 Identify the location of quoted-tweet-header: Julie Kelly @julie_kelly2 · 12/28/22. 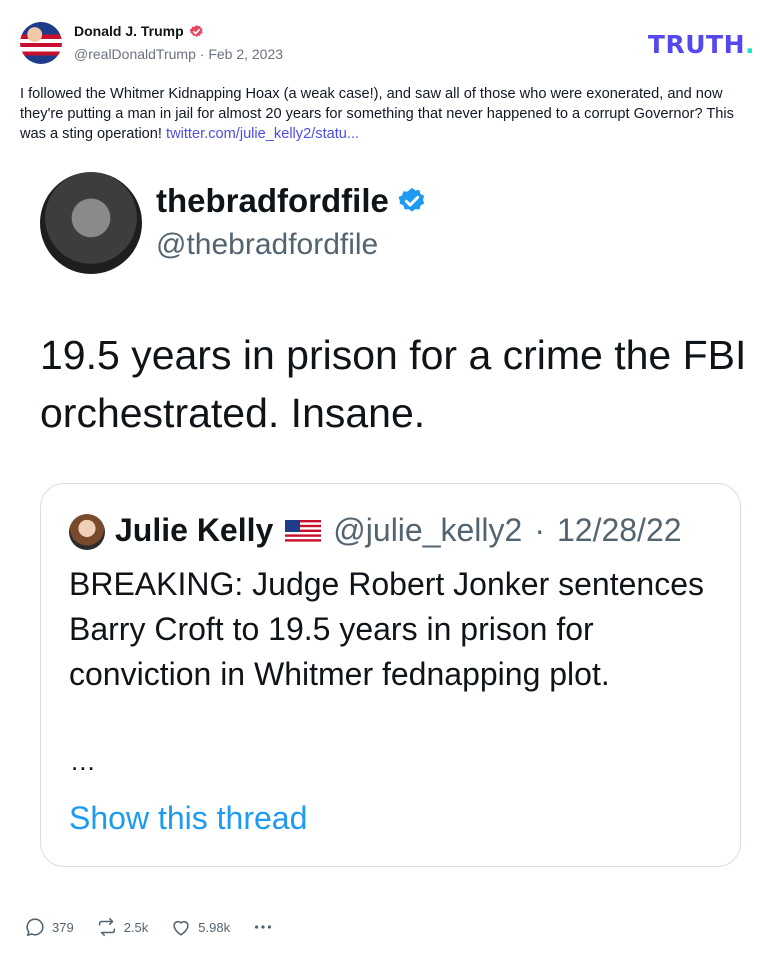
(398, 530).